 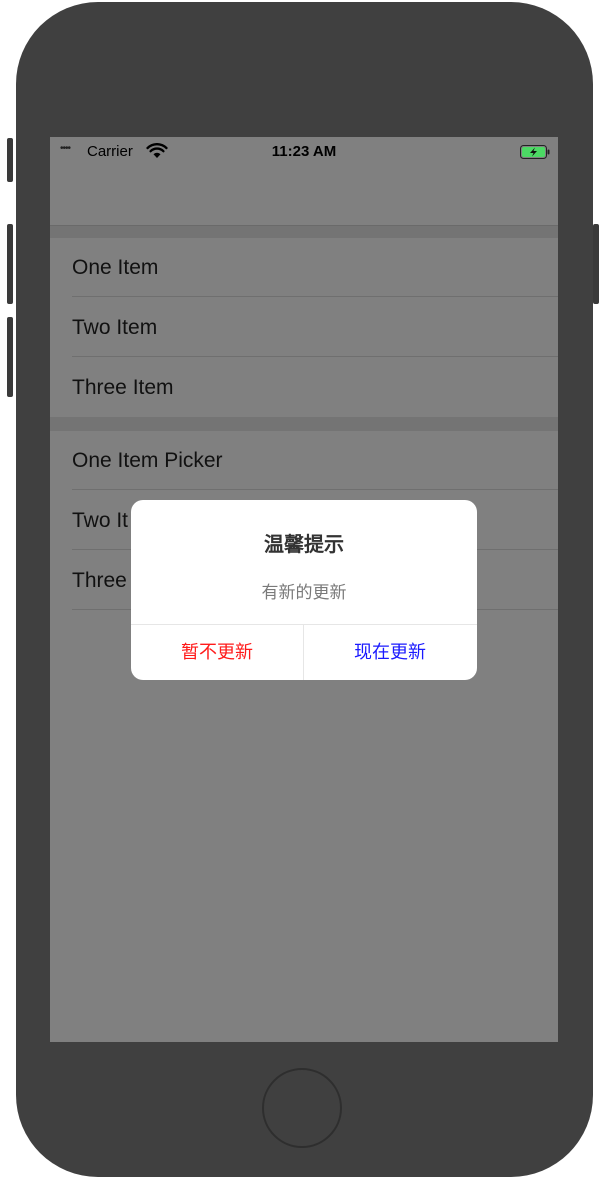 What do you see at coordinates (304, 545) in the screenshot?
I see `alert-title: 温馨提示` at bounding box center [304, 545].